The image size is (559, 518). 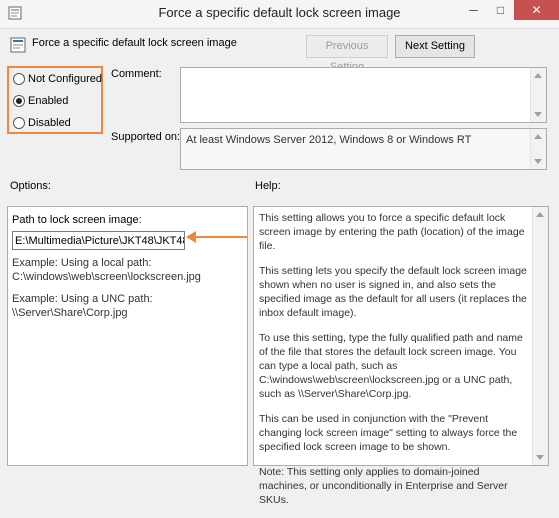 What do you see at coordinates (435, 46) in the screenshot?
I see `next-setting-button: Next Setting` at bounding box center [435, 46].